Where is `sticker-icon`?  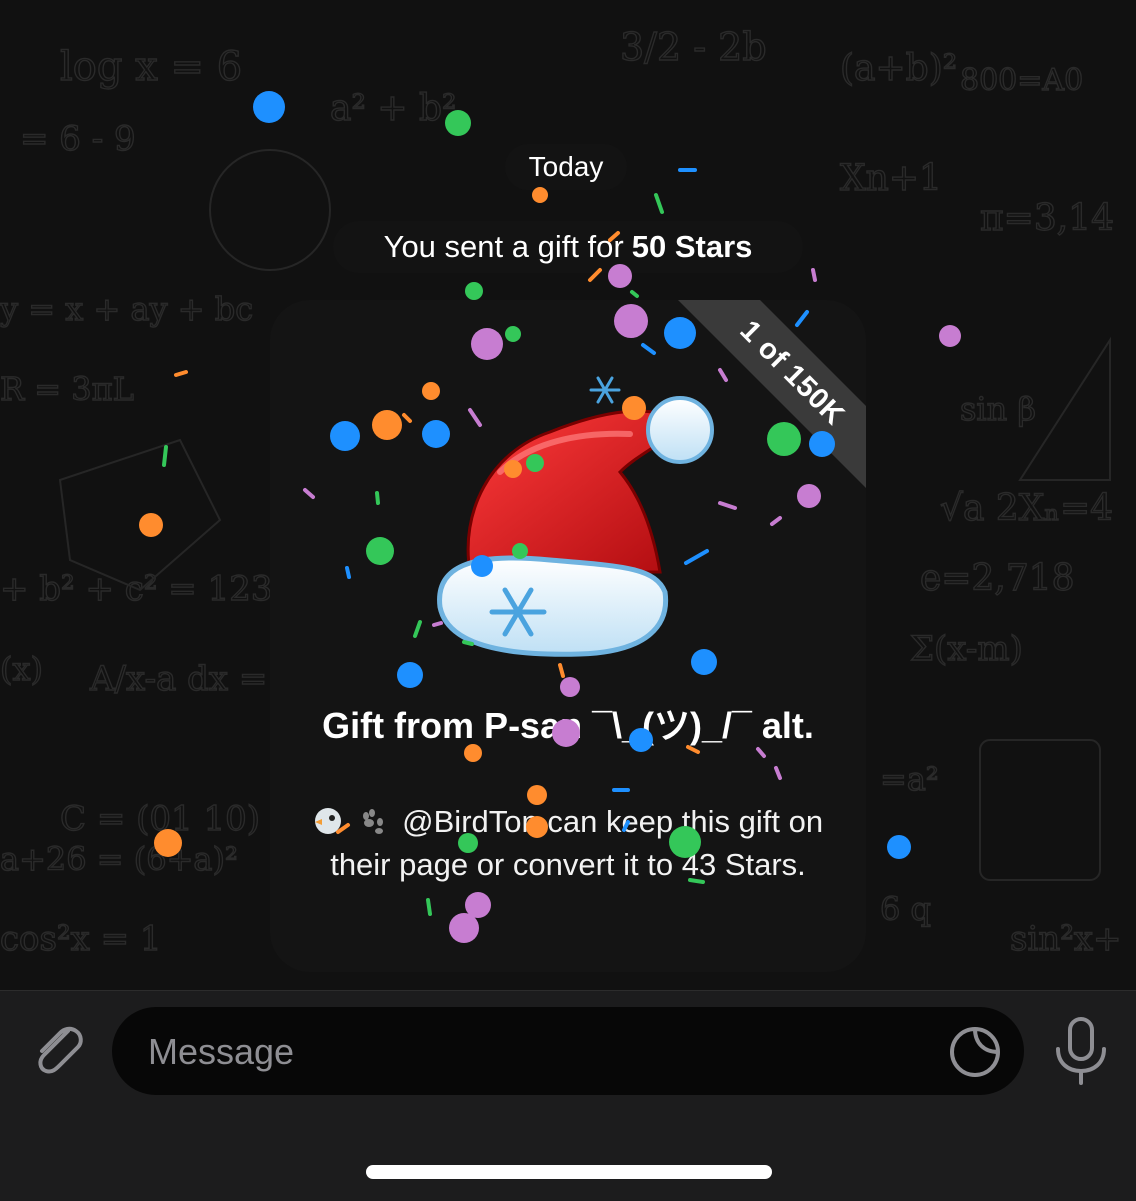 sticker-icon is located at coordinates (975, 1052).